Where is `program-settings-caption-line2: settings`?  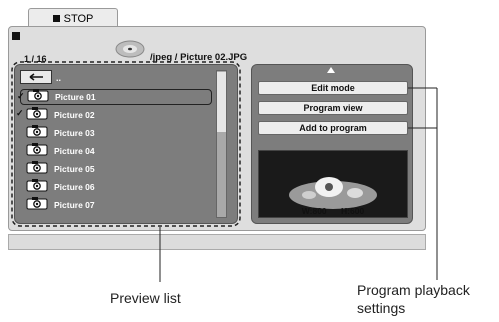 program-settings-caption-line2: settings is located at coordinates (381, 308).